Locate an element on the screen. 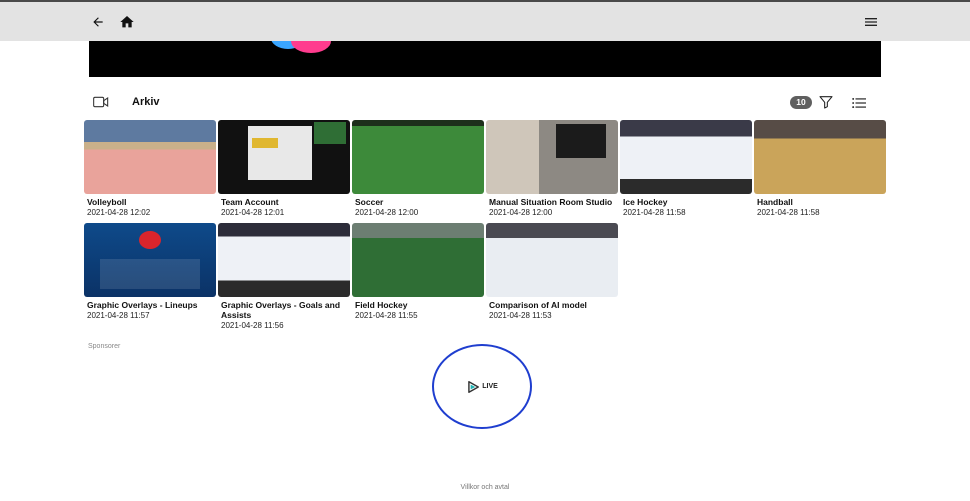 This screenshot has height=501, width=970. back-button is located at coordinates (98, 22).